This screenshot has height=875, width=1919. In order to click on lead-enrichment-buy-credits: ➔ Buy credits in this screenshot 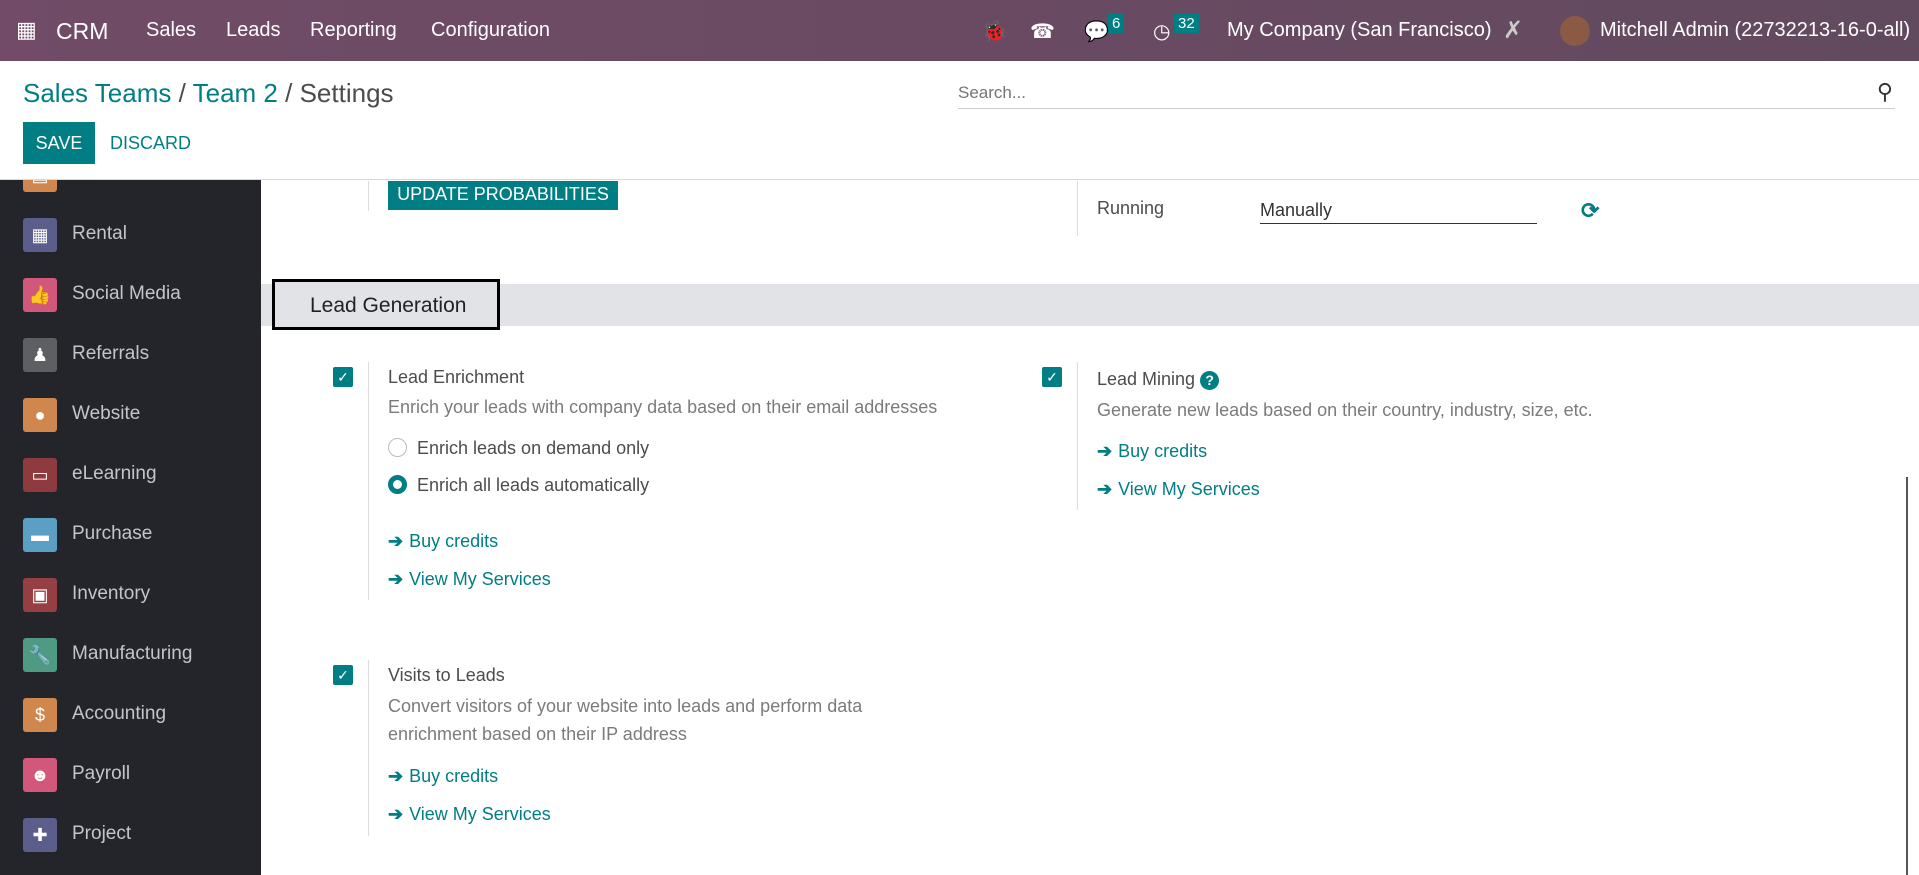, I will do `click(443, 541)`.